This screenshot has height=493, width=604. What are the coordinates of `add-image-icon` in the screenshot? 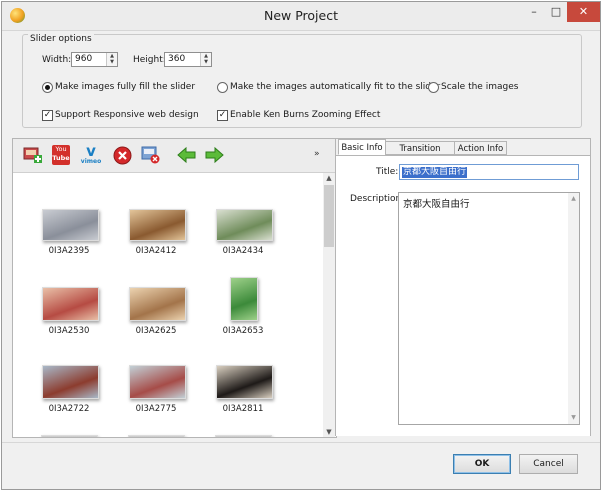 It's located at (32, 155).